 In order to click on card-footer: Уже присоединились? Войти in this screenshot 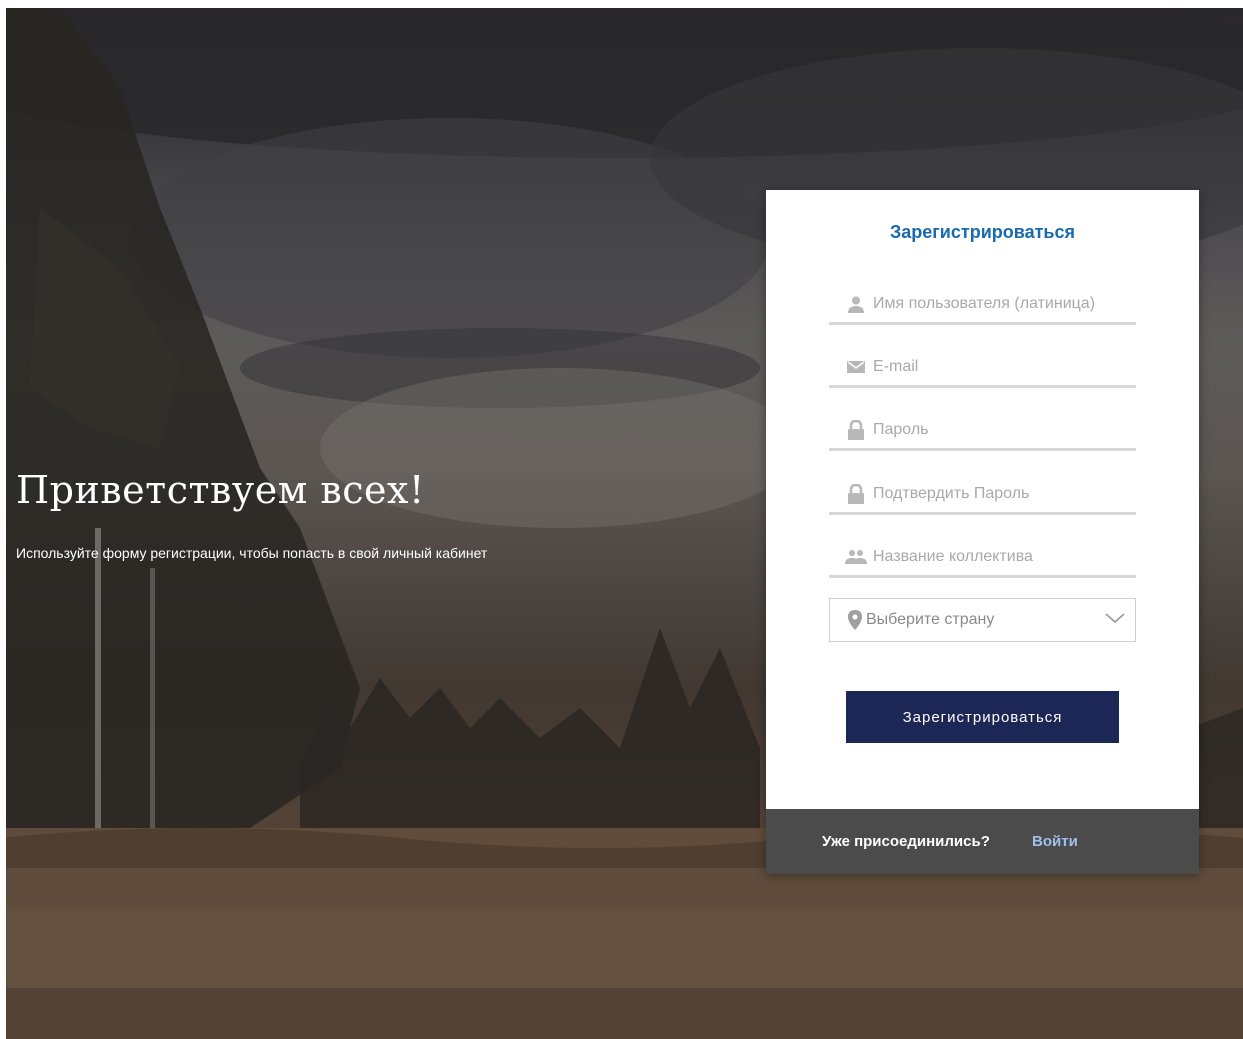, I will do `click(982, 841)`.